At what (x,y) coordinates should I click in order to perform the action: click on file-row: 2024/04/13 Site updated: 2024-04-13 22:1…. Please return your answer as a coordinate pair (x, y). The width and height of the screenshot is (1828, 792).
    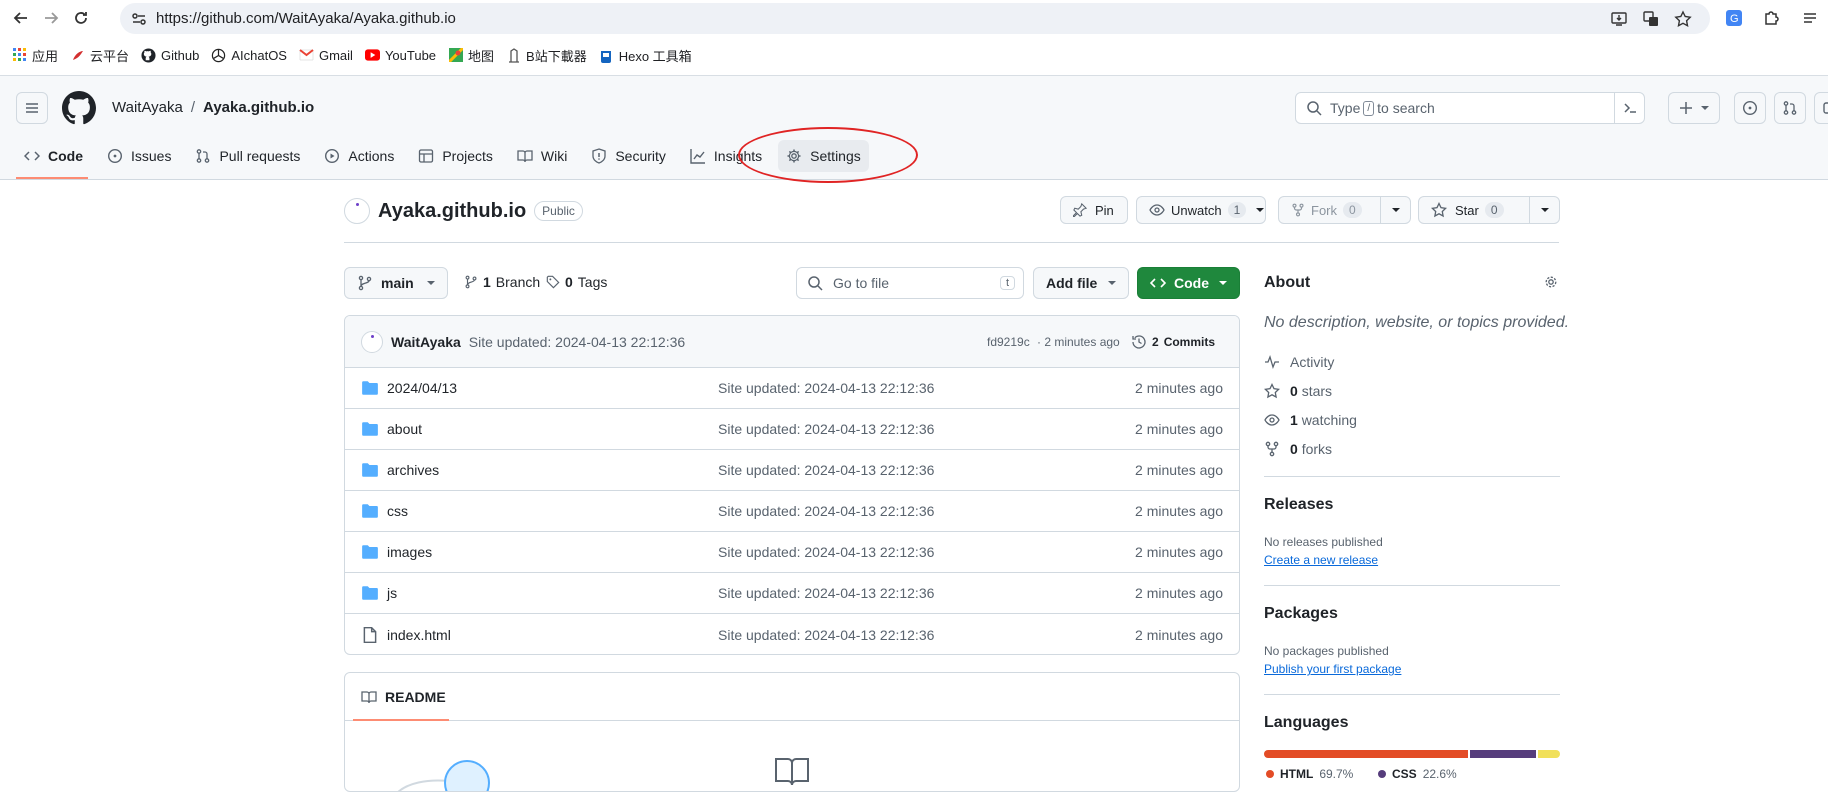
    Looking at the image, I should click on (792, 388).